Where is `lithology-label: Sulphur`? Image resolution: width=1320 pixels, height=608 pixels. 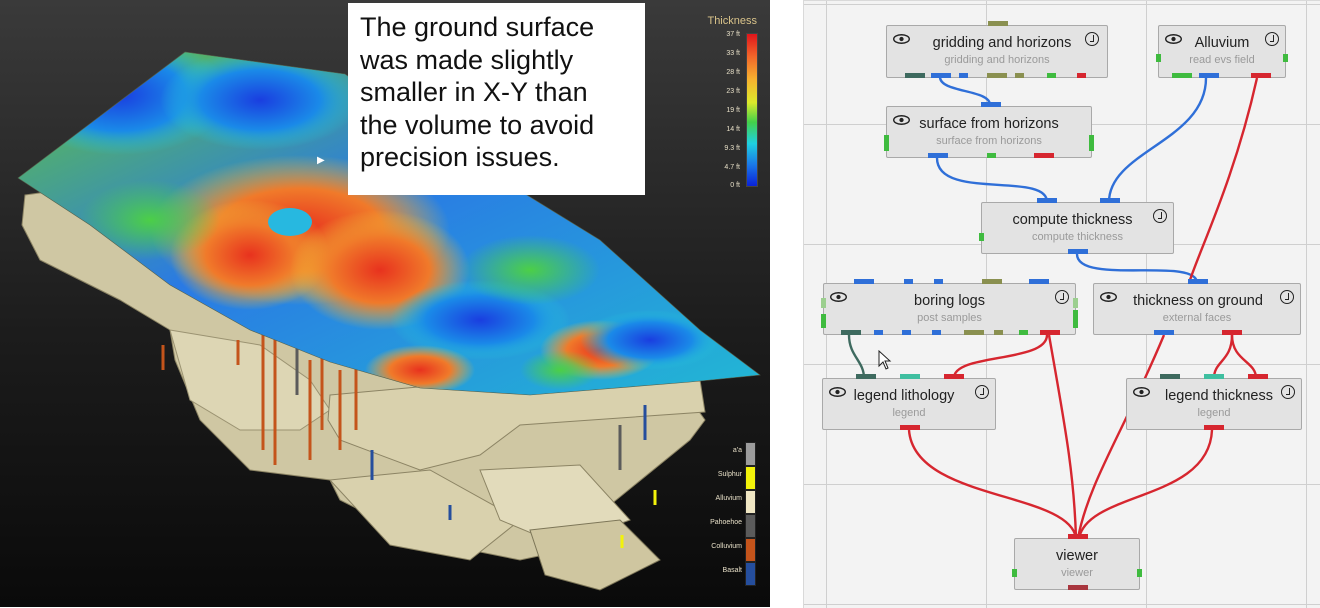
lithology-label: Sulphur is located at coordinates (729, 474).